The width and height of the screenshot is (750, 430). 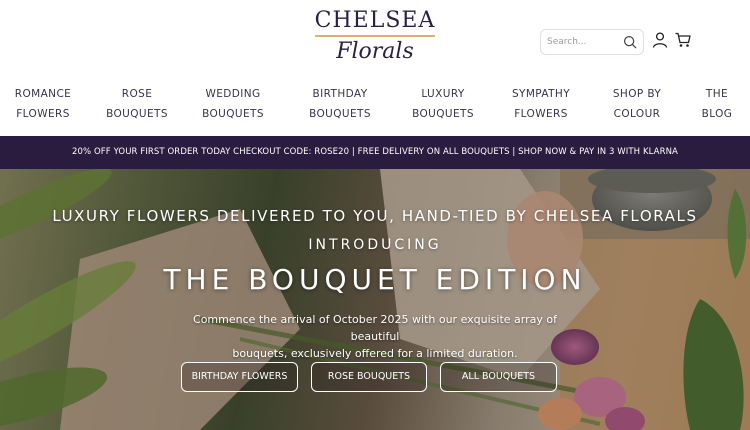 I want to click on user-icon, so click(x=660, y=40).